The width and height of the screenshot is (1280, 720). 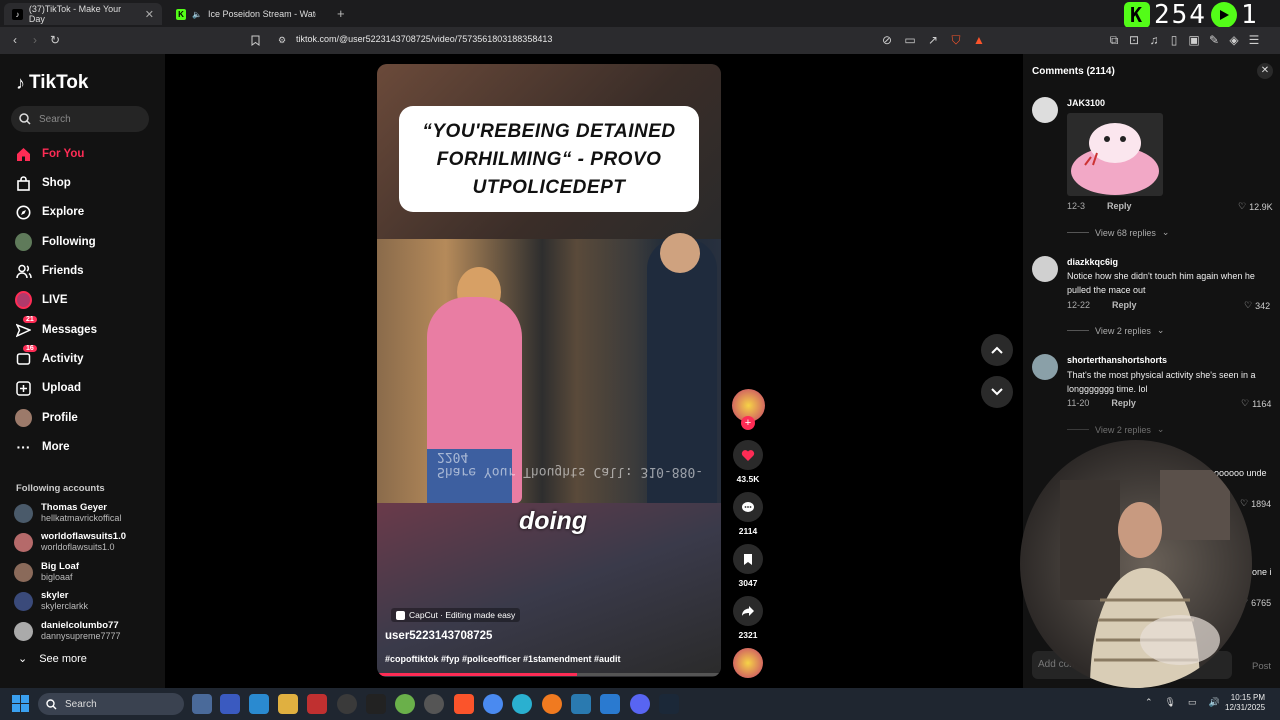 What do you see at coordinates (1261, 666) in the screenshot?
I see `post-button: Post` at bounding box center [1261, 666].